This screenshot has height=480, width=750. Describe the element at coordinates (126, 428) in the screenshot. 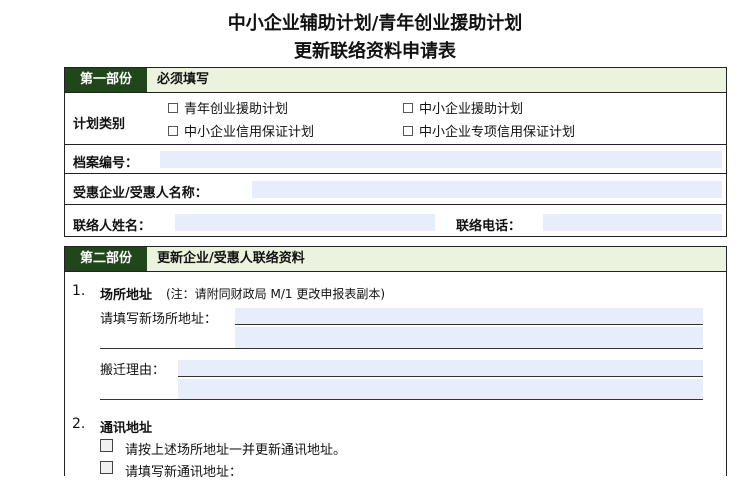

I see `item2-title: 通讯地址` at that location.